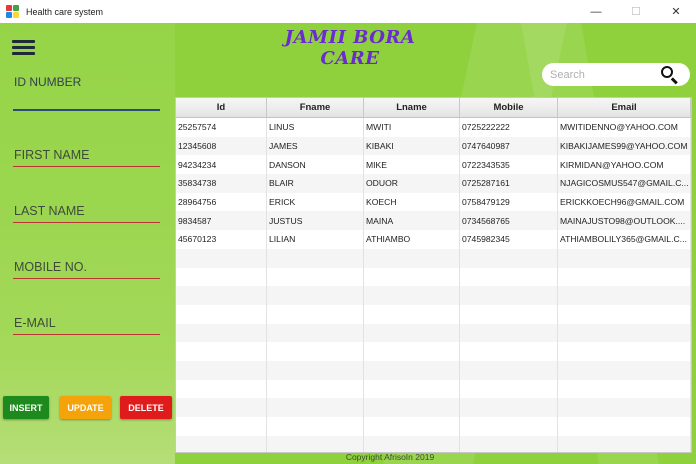 This screenshot has width=696, height=464. What do you see at coordinates (596, 11) in the screenshot?
I see `minimize-button: —` at bounding box center [596, 11].